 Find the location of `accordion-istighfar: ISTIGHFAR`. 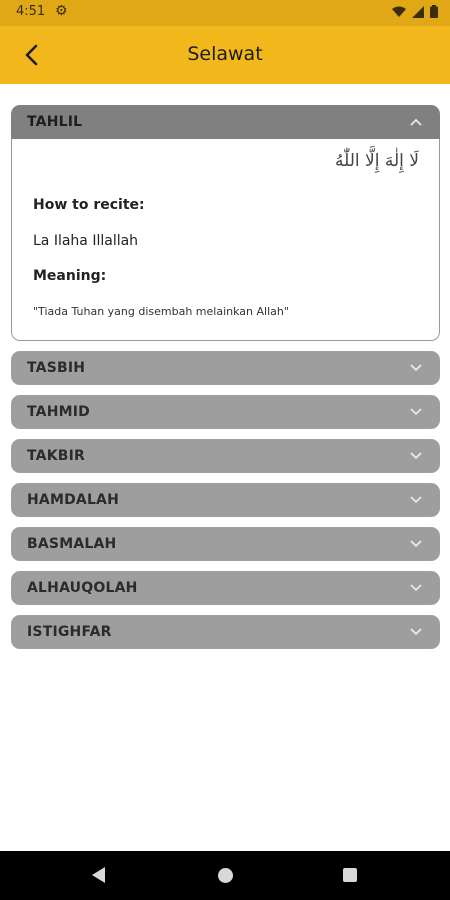

accordion-istighfar: ISTIGHFAR is located at coordinates (225, 632).